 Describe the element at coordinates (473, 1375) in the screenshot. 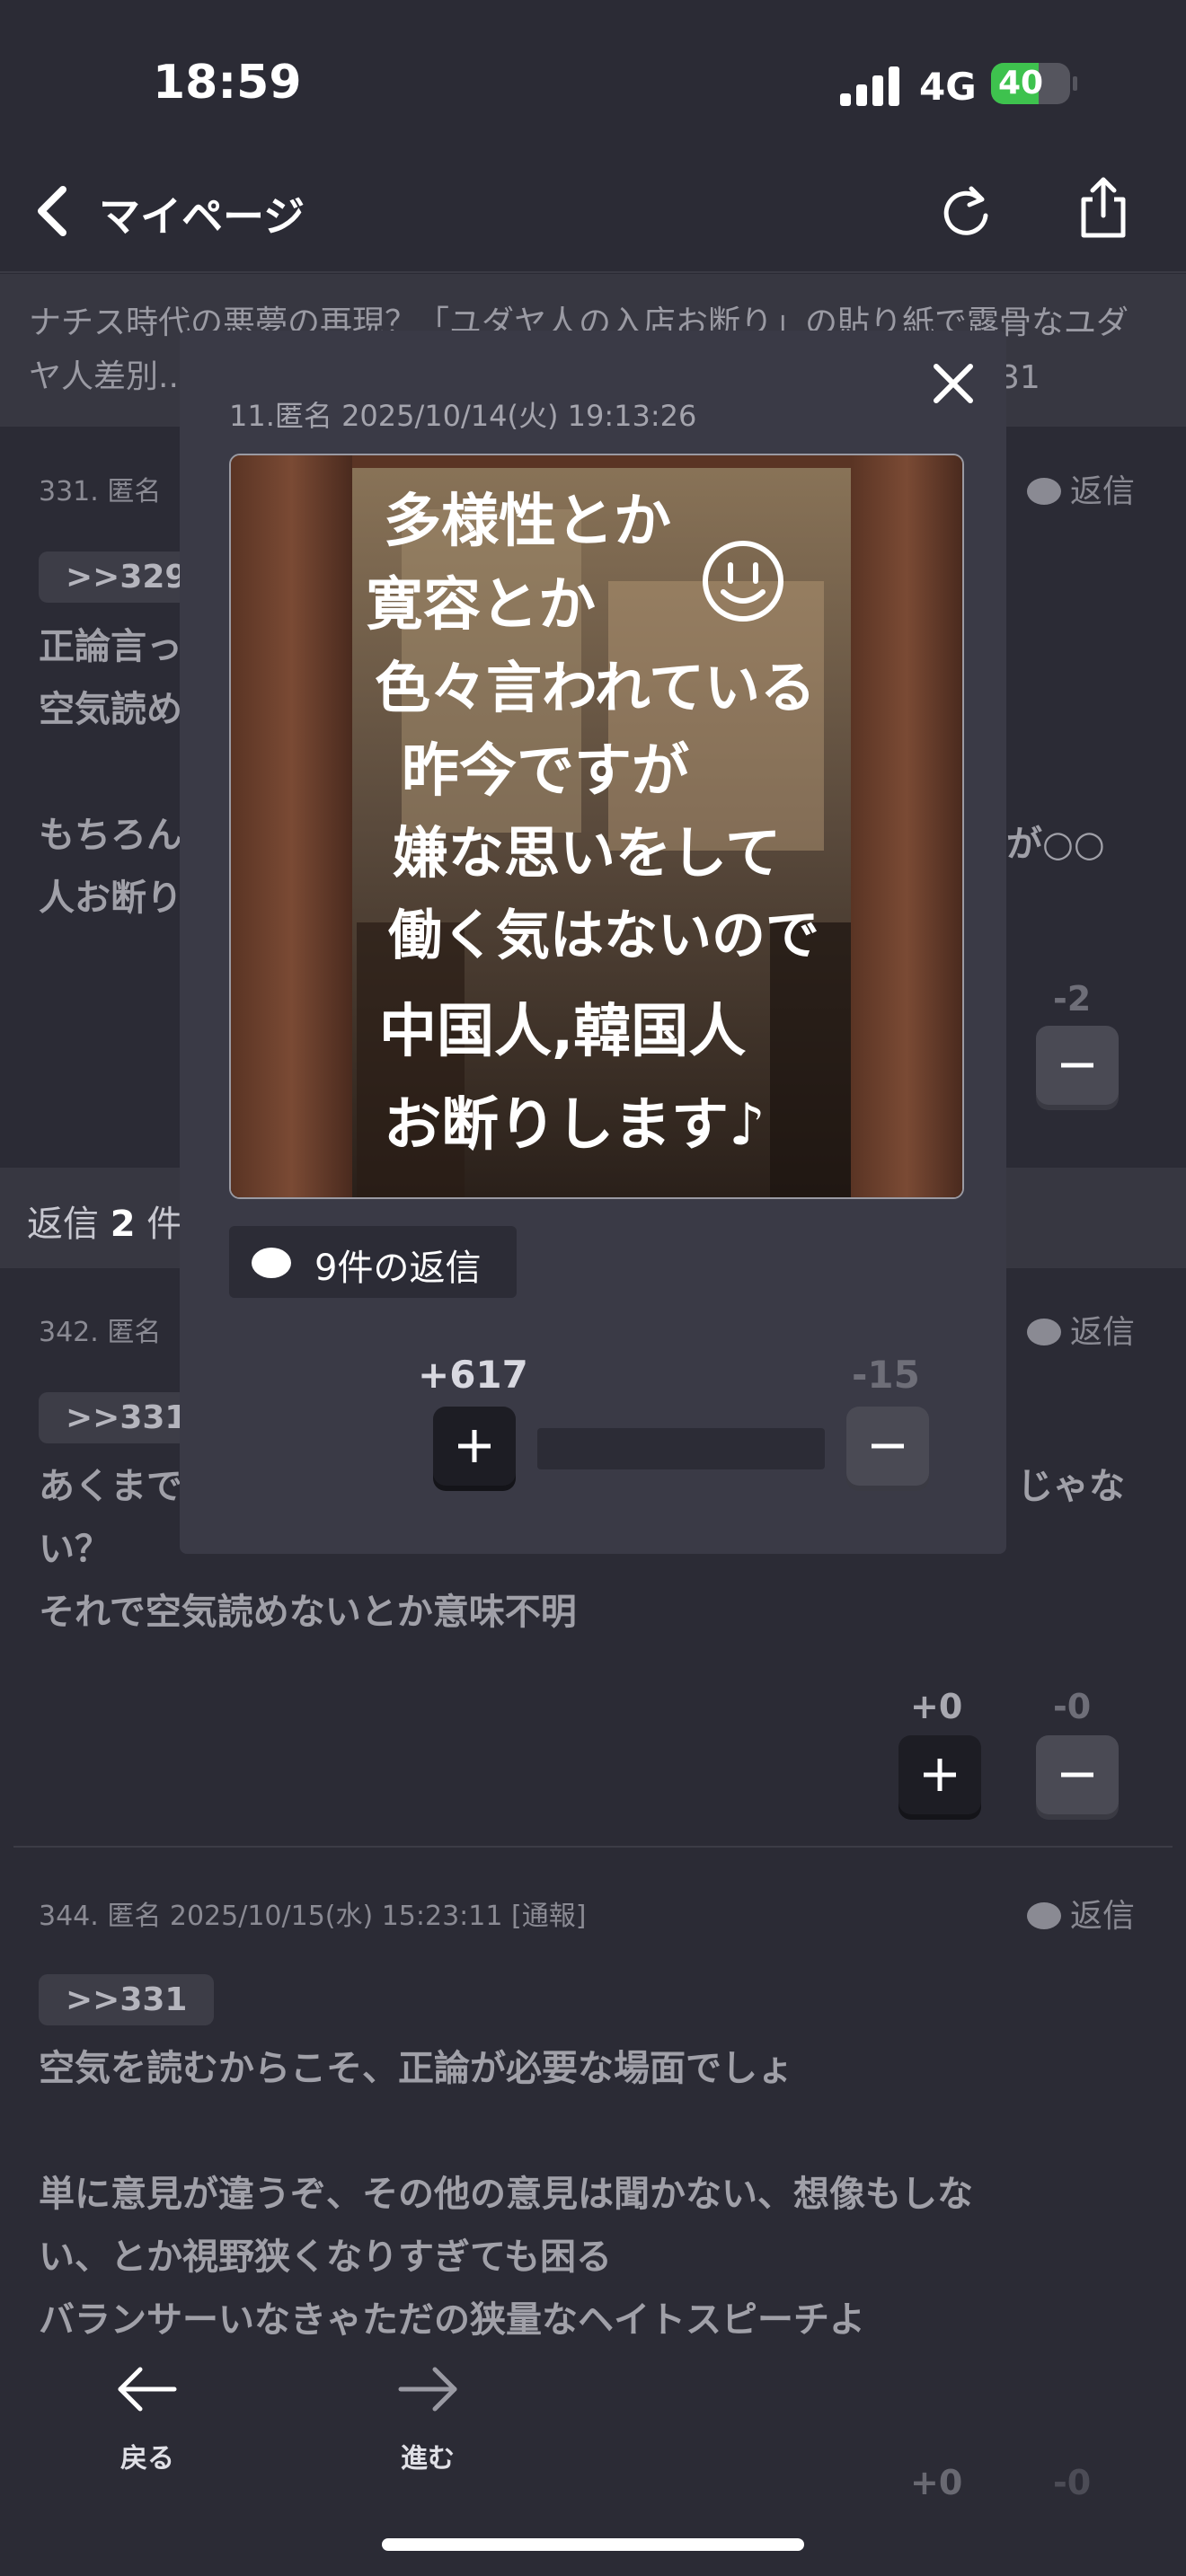

I see `plus-score: +617` at that location.